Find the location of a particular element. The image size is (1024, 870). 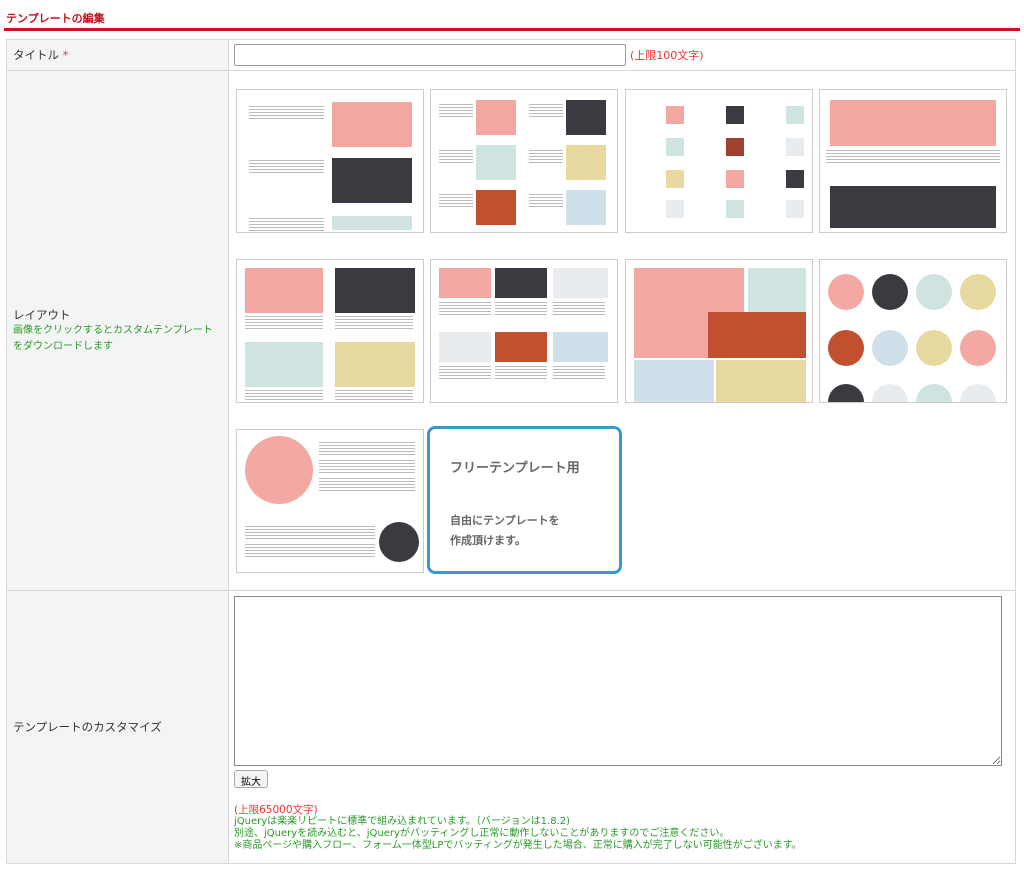

template-3-thumbnail is located at coordinates (719, 161).